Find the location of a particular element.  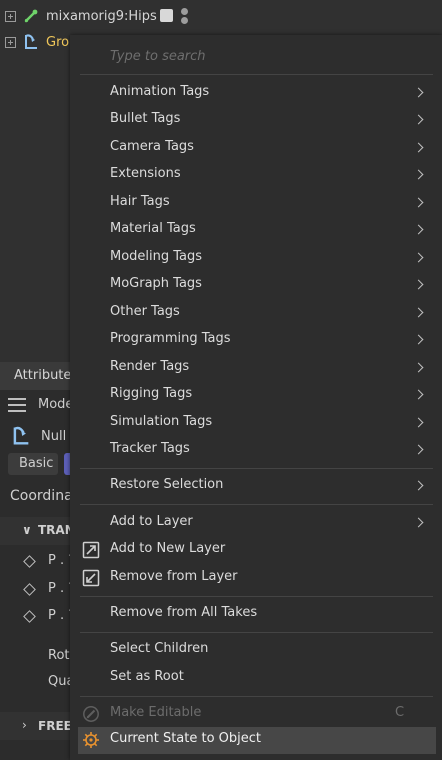

attribute-tab: Attribute is located at coordinates (36, 376).